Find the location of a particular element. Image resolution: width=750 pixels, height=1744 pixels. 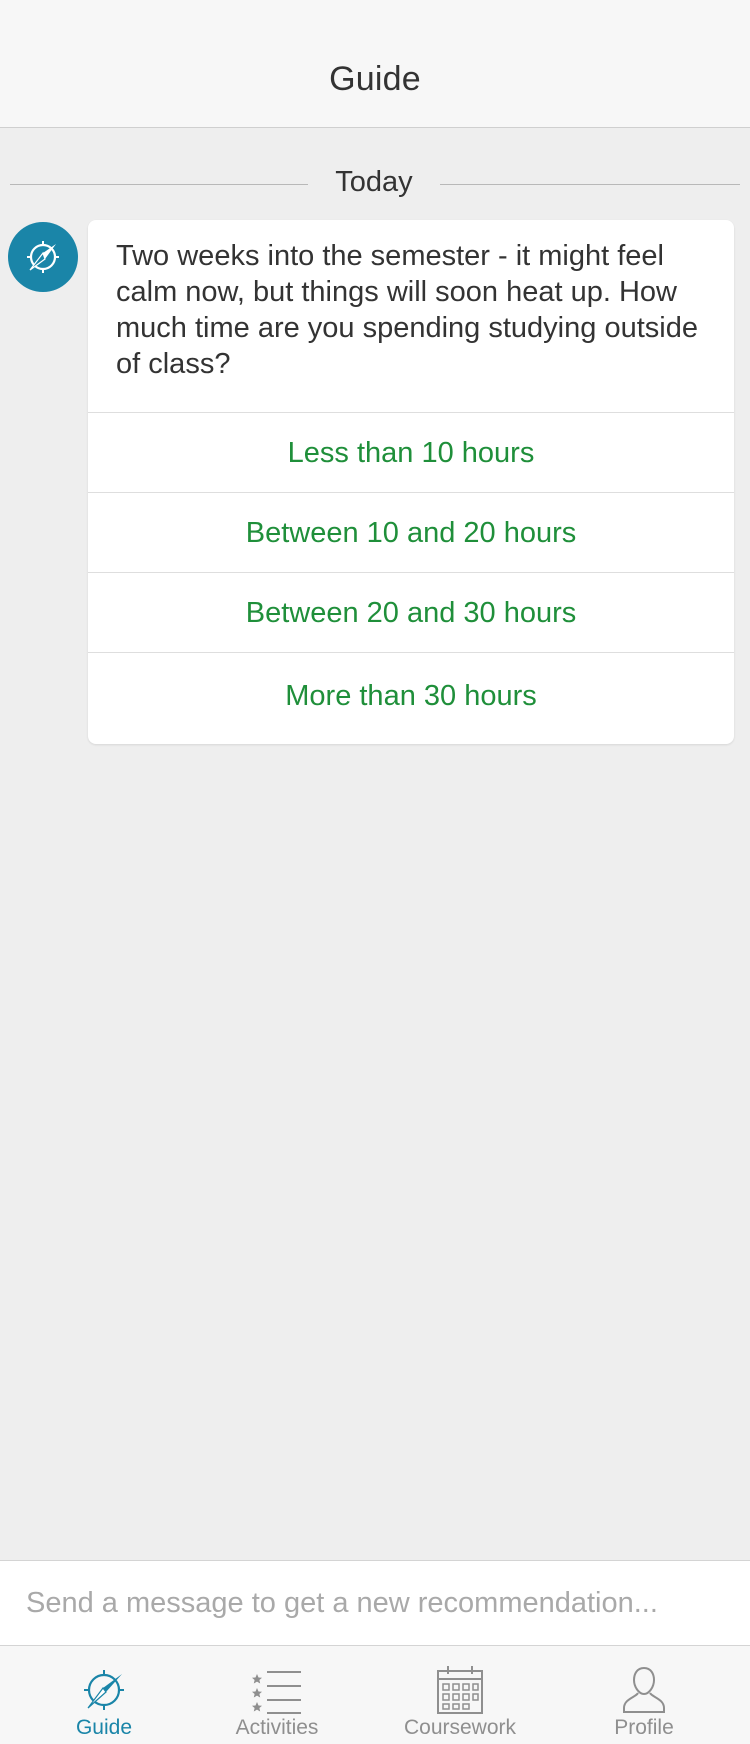

date-divider: Today is located at coordinates (375, 184).